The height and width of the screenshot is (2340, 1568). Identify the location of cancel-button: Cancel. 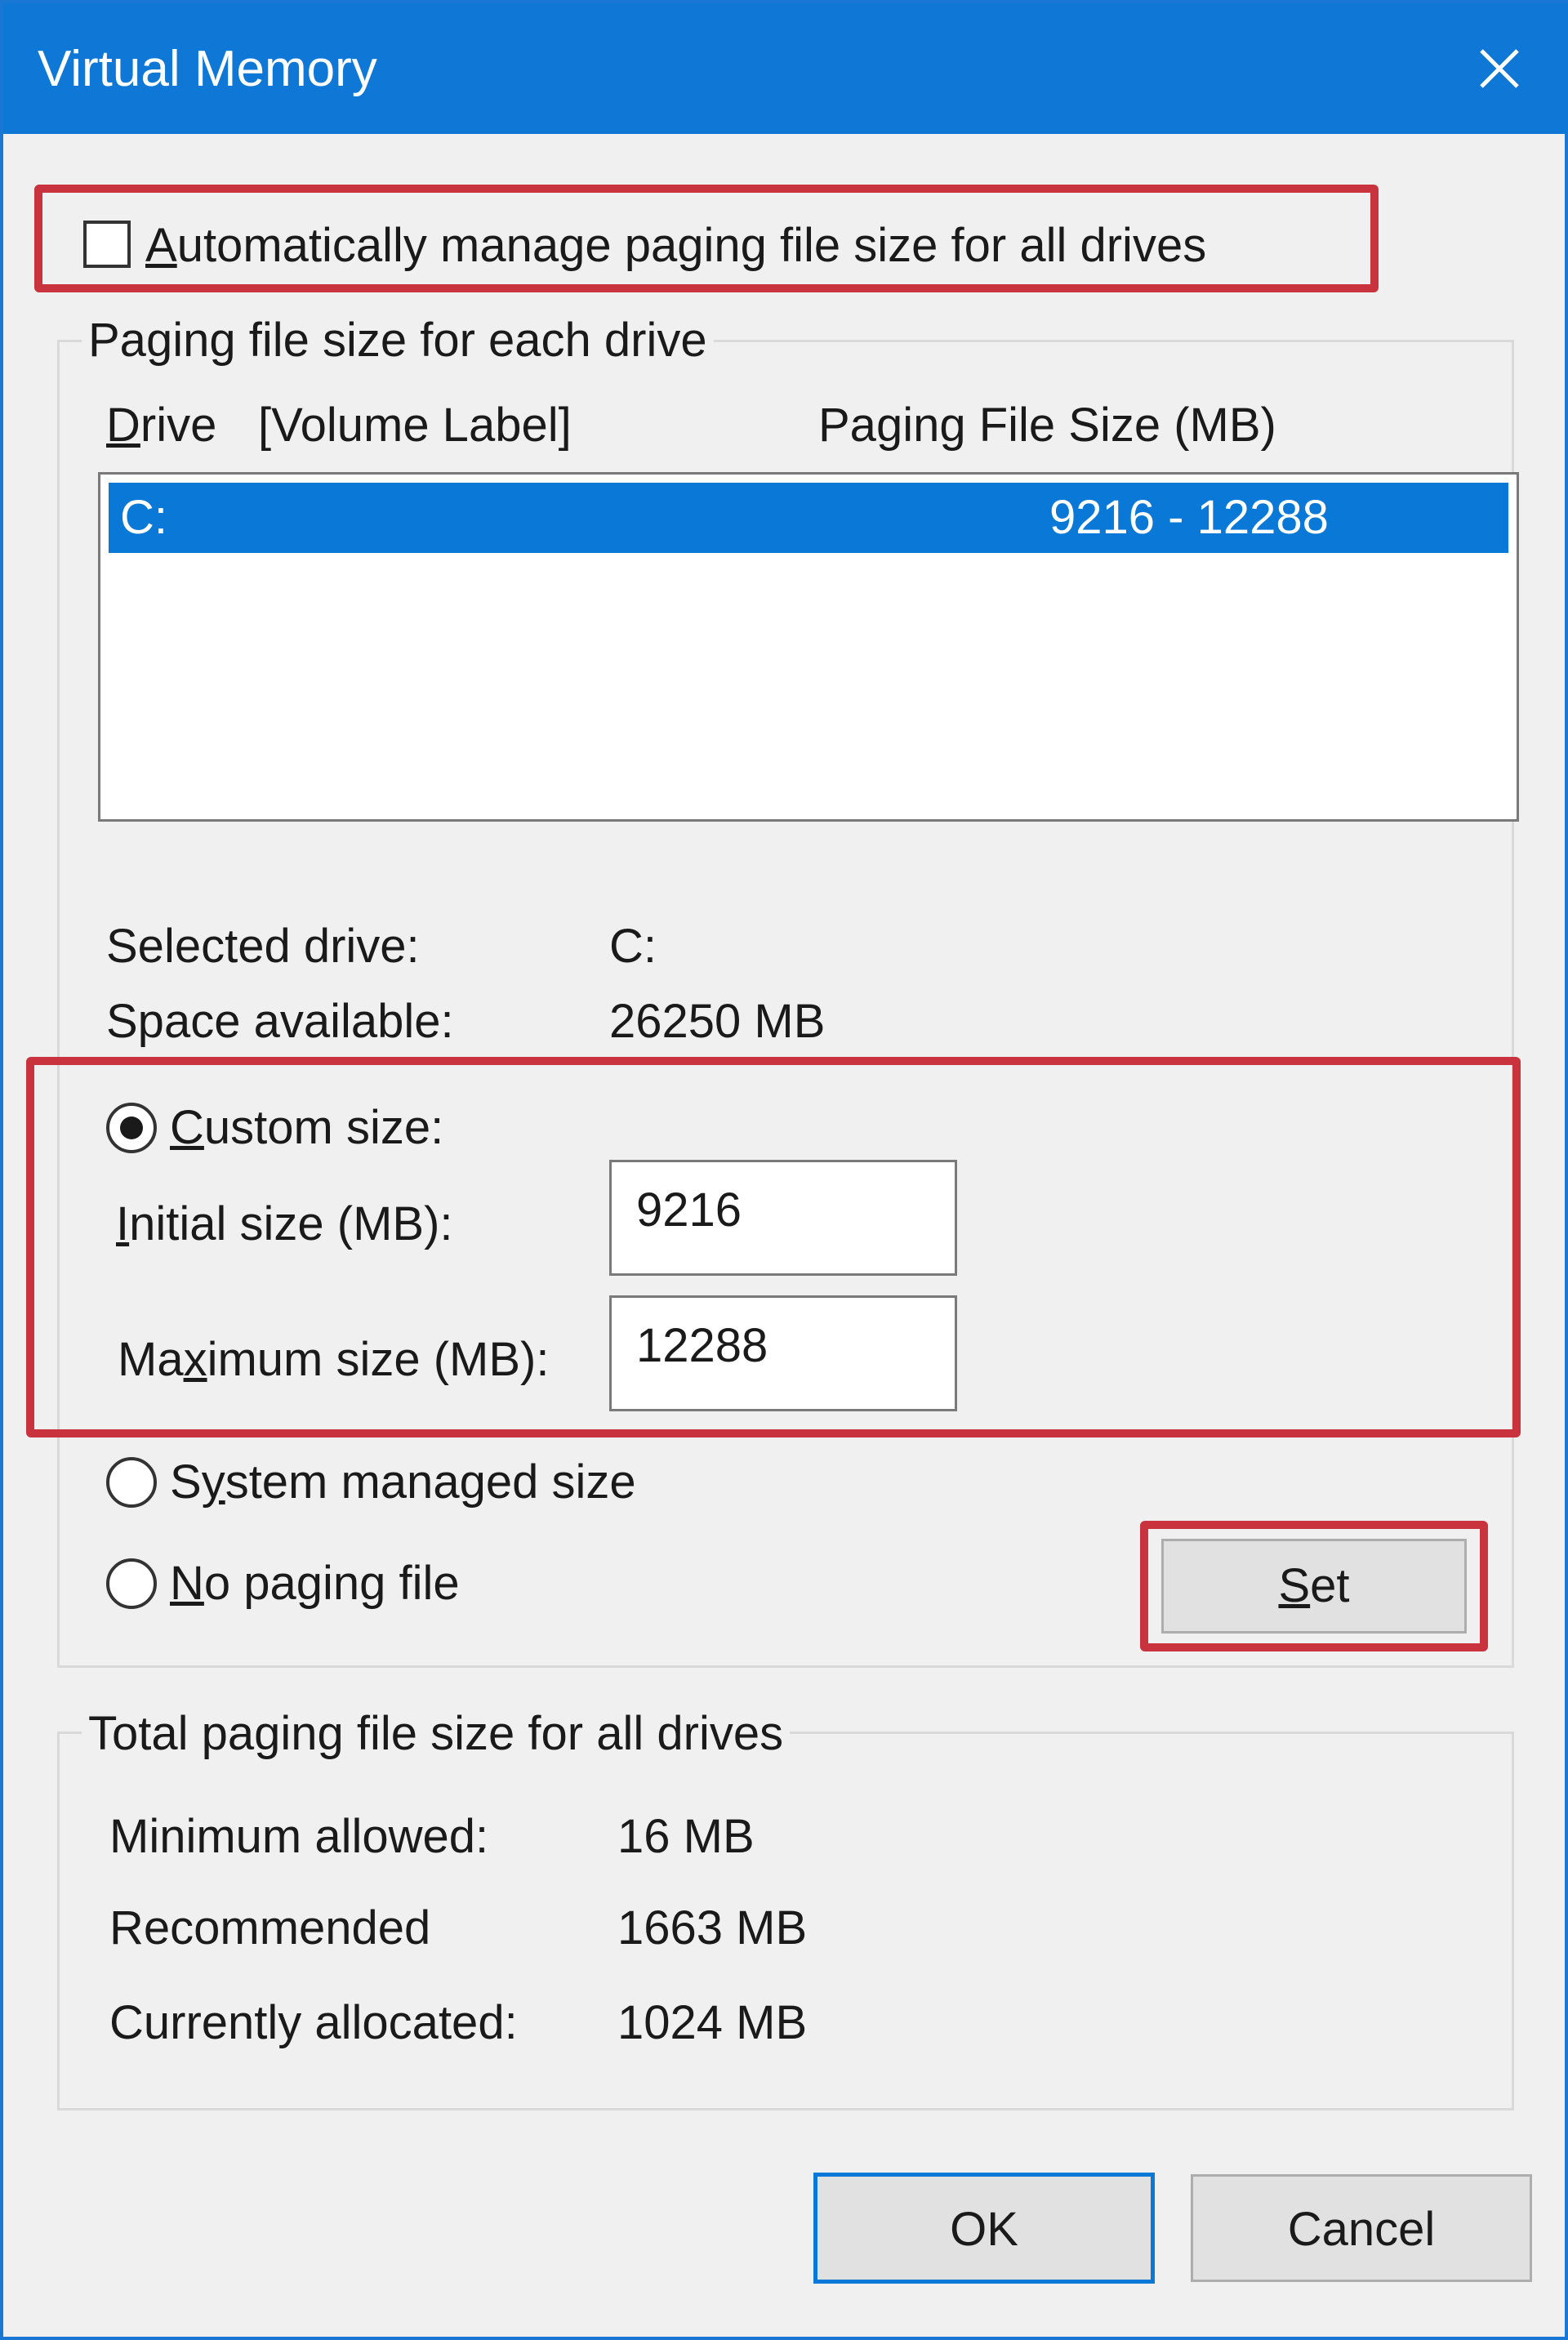
(1361, 2228).